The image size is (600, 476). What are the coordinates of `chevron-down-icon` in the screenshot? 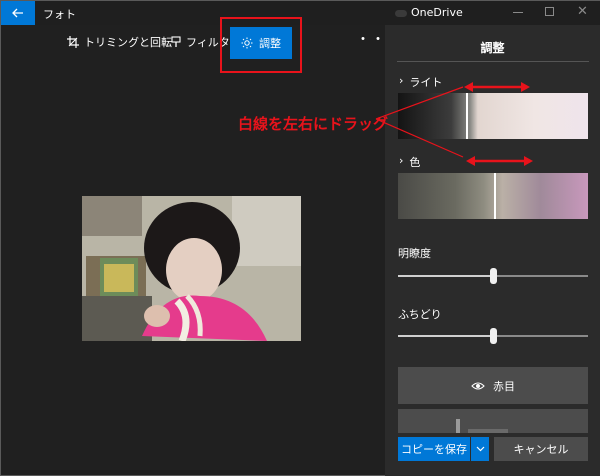 It's located at (480, 449).